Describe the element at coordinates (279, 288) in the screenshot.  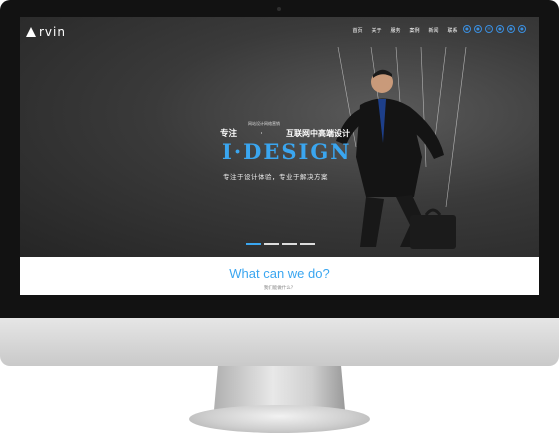
I see `section-subtitle: 我们能做什么？` at that location.